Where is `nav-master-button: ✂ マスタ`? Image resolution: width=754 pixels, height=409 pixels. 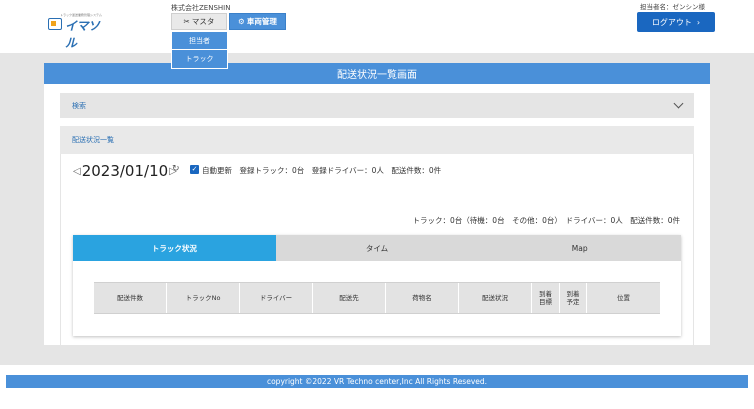 nav-master-button: ✂ マスタ is located at coordinates (199, 21).